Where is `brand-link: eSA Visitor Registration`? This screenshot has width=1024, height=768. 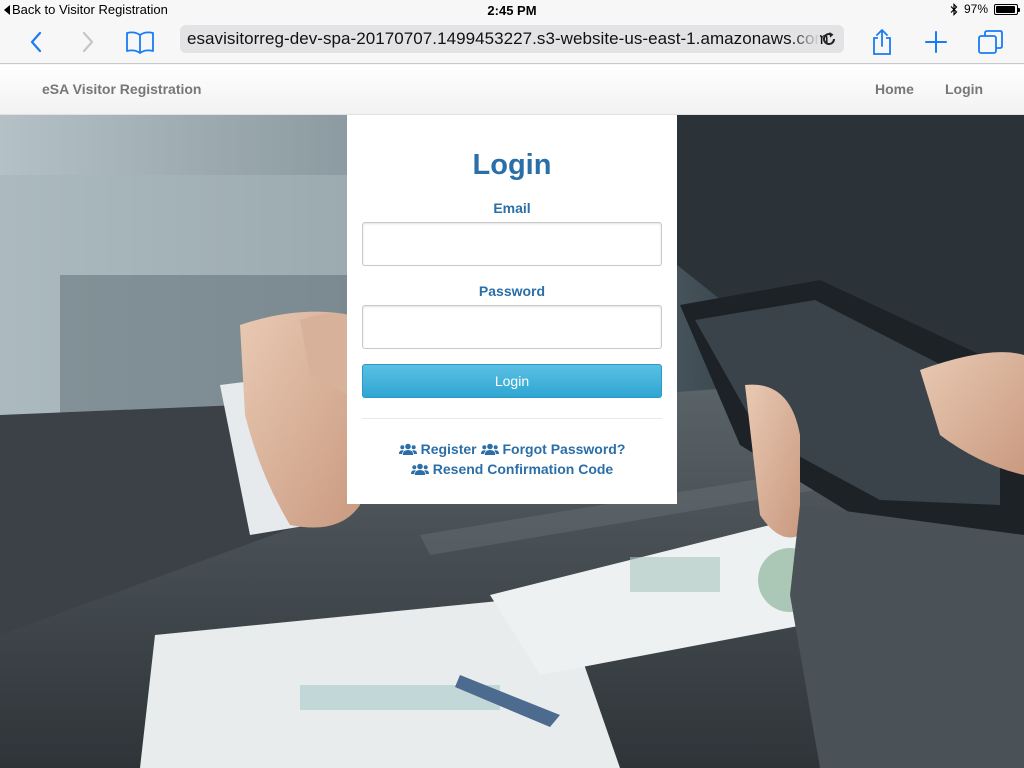 brand-link: eSA Visitor Registration is located at coordinates (121, 89).